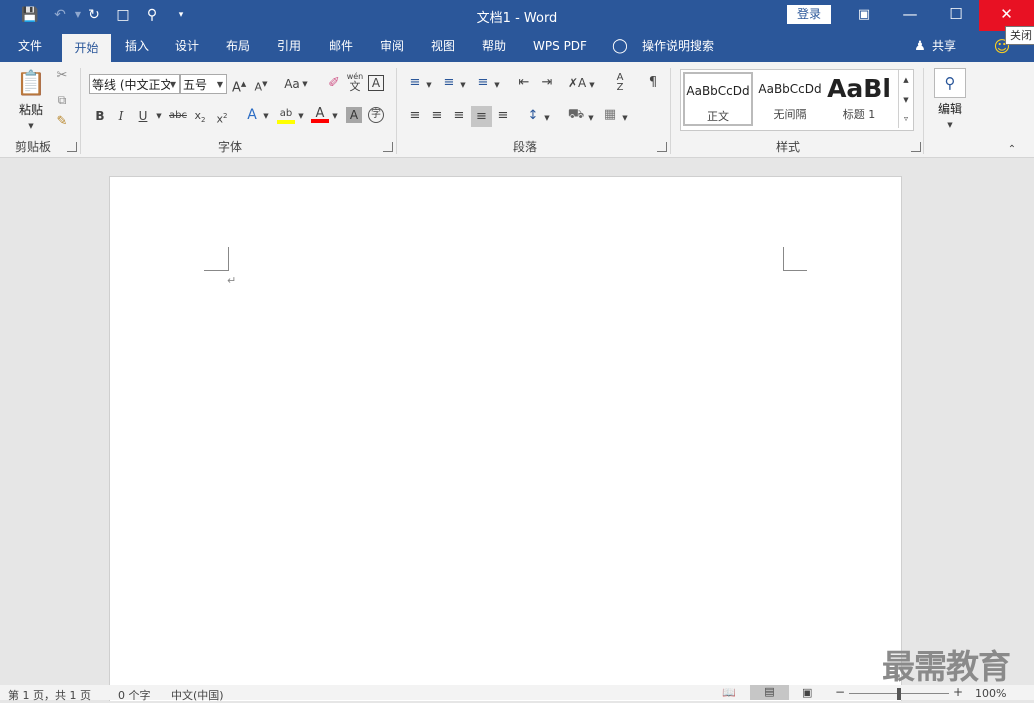 The height and width of the screenshot is (703, 1034). What do you see at coordinates (121, 116) in the screenshot?
I see `italic-icon: I` at bounding box center [121, 116].